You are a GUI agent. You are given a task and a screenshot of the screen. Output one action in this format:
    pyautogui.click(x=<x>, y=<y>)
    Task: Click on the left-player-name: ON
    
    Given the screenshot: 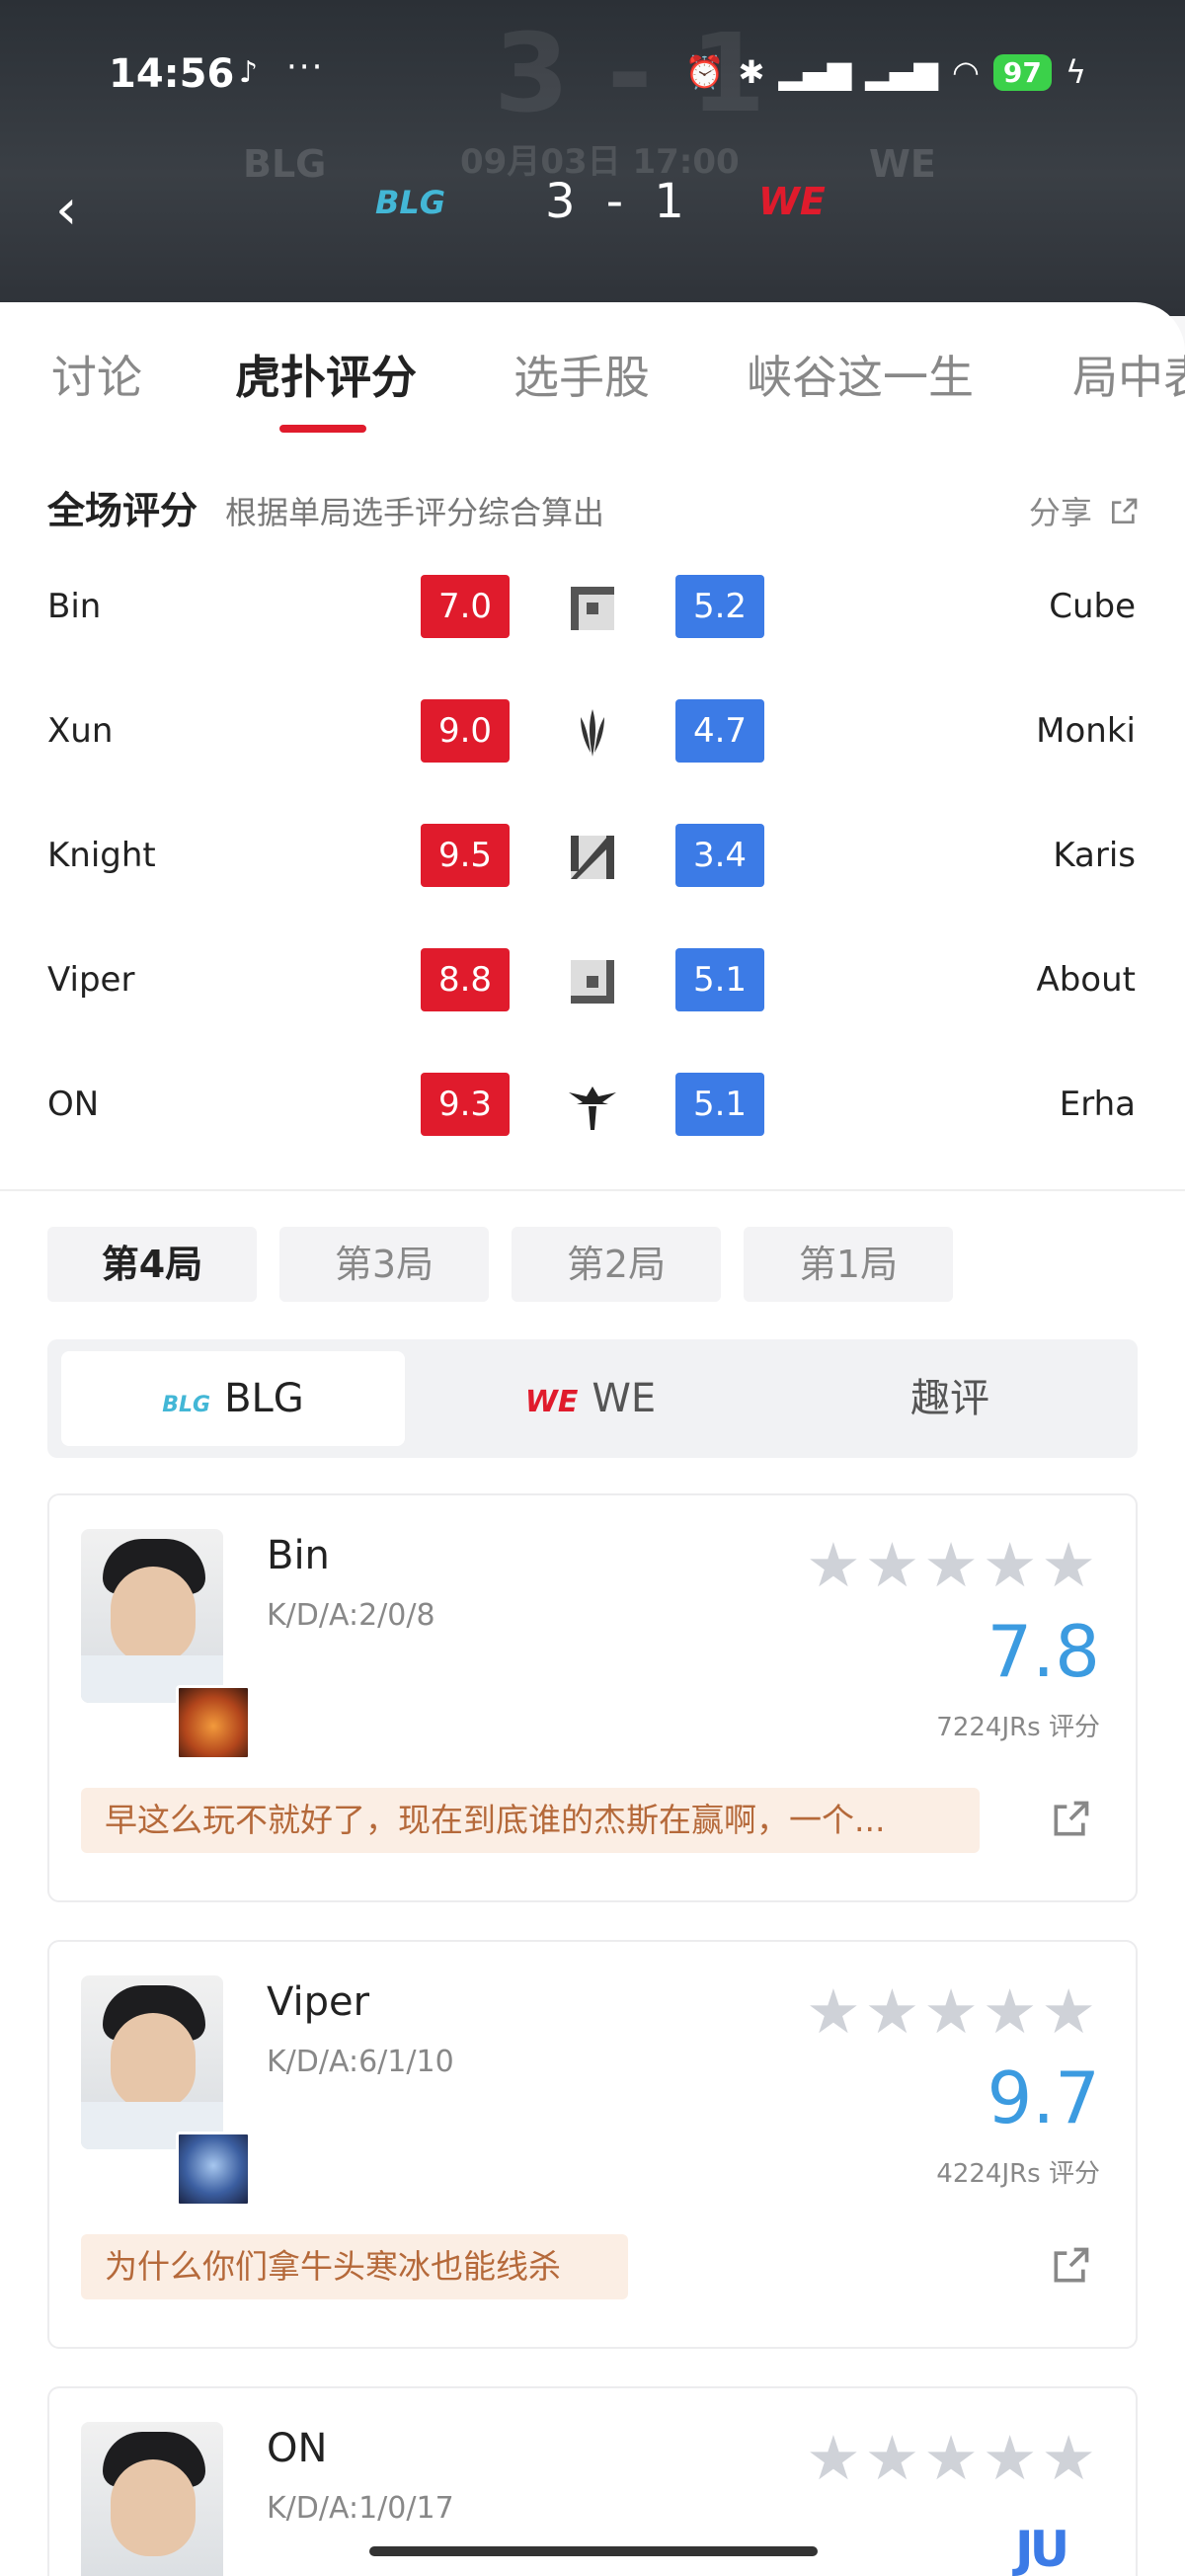 What is the action you would take?
    pyautogui.click(x=73, y=1104)
    